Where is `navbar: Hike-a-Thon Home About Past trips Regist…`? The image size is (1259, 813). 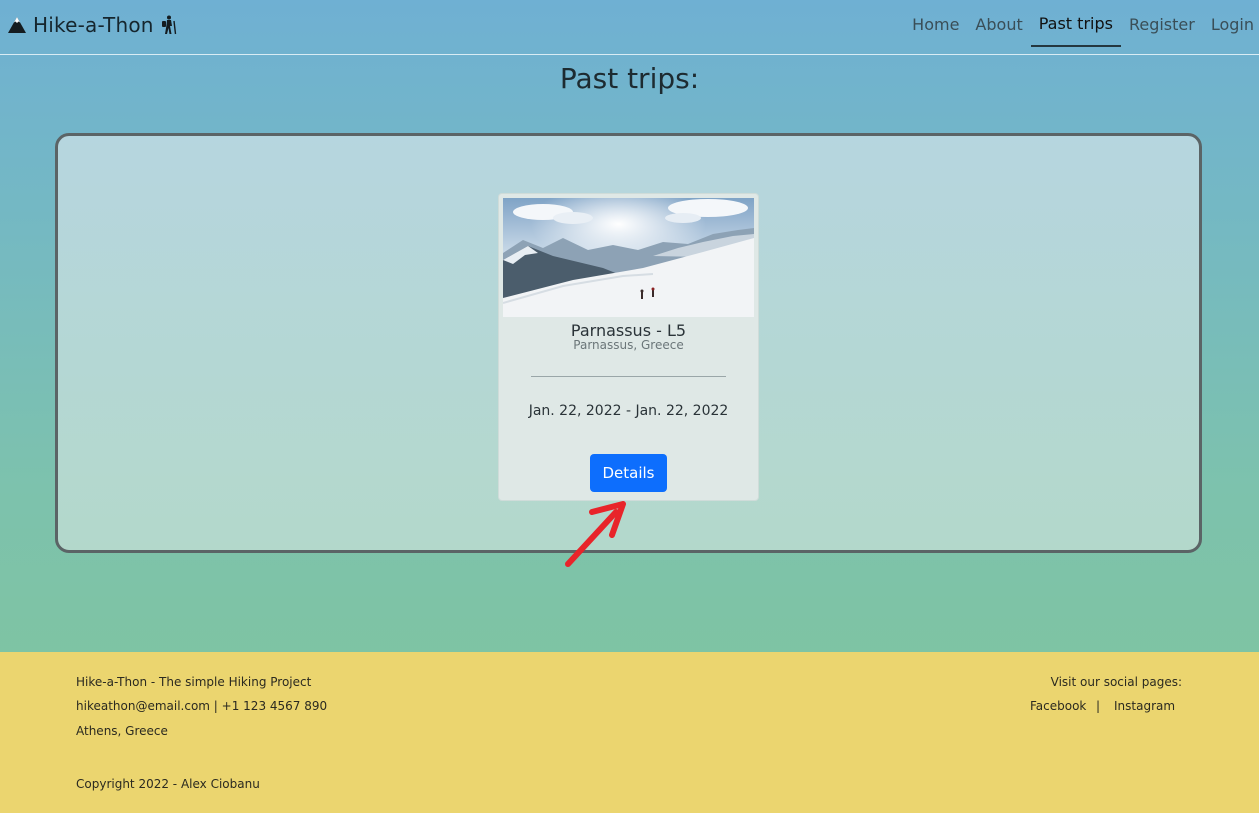 navbar: Hike-a-Thon Home About Past trips Regist… is located at coordinates (629, 27).